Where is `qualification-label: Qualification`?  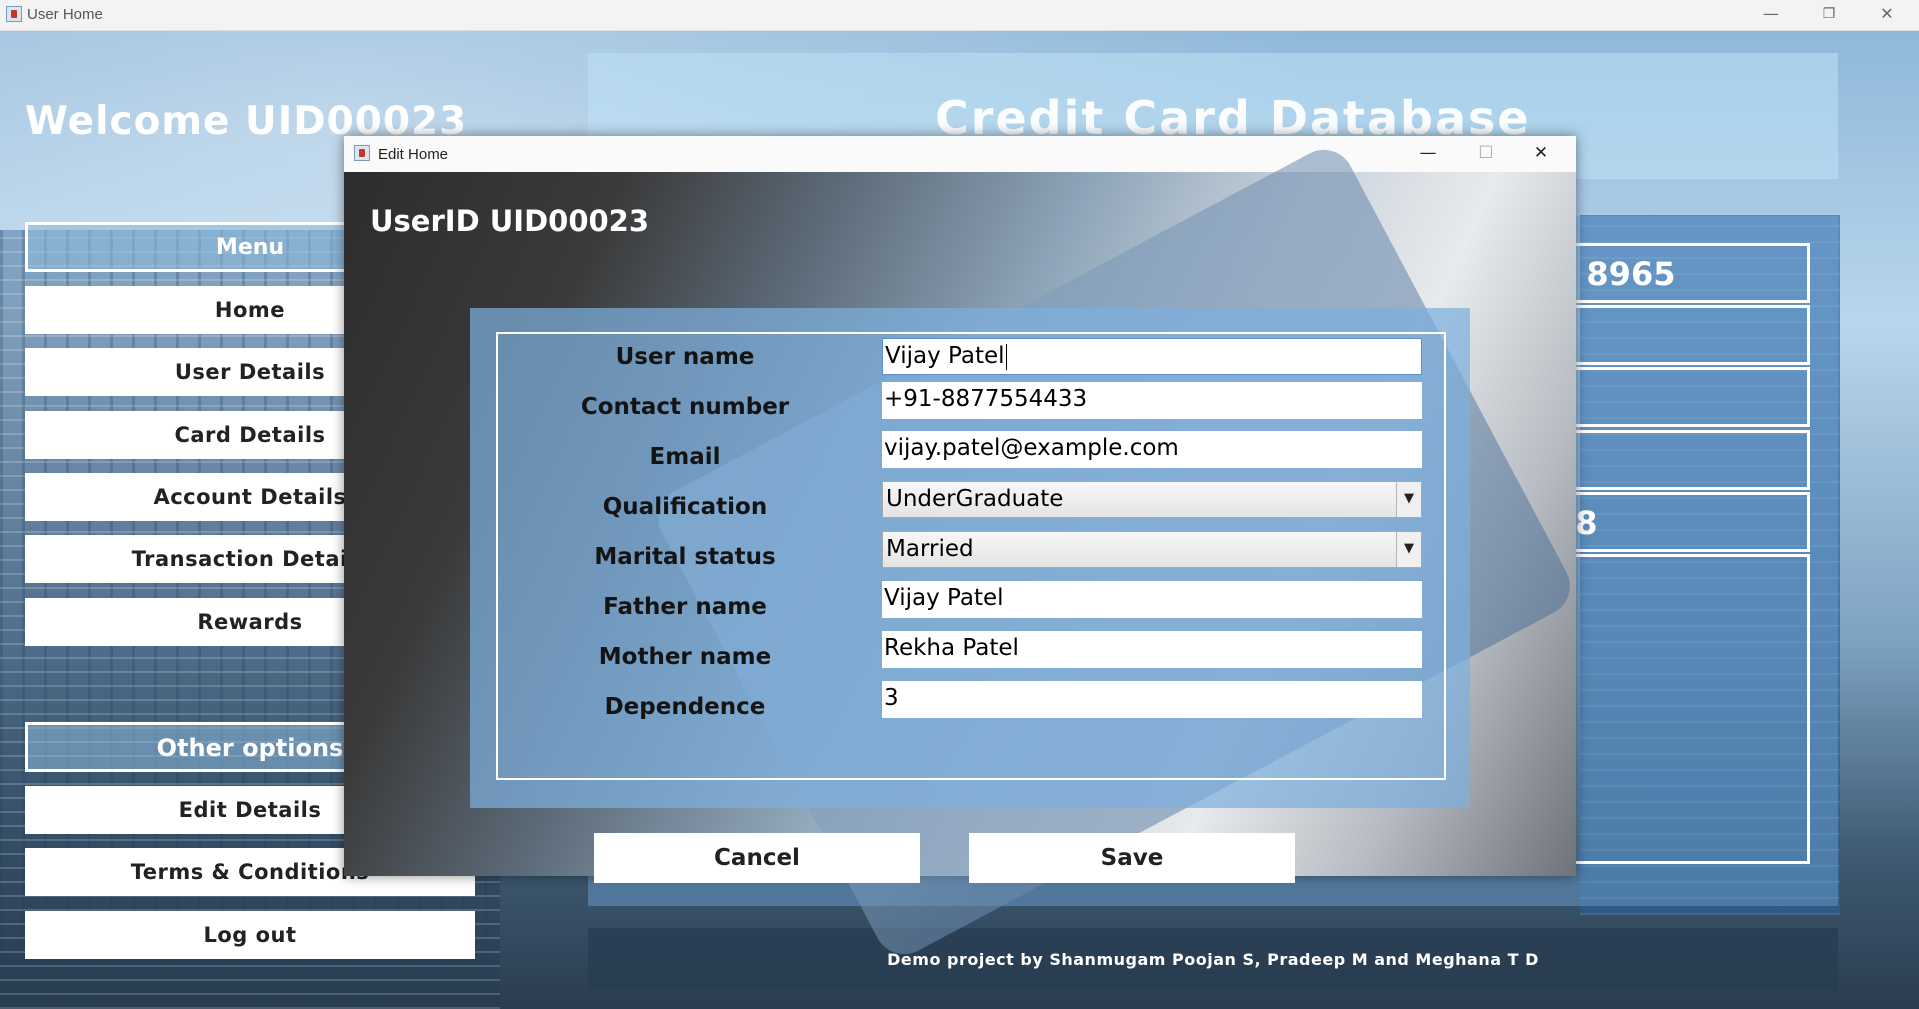 qualification-label: Qualification is located at coordinates (685, 507).